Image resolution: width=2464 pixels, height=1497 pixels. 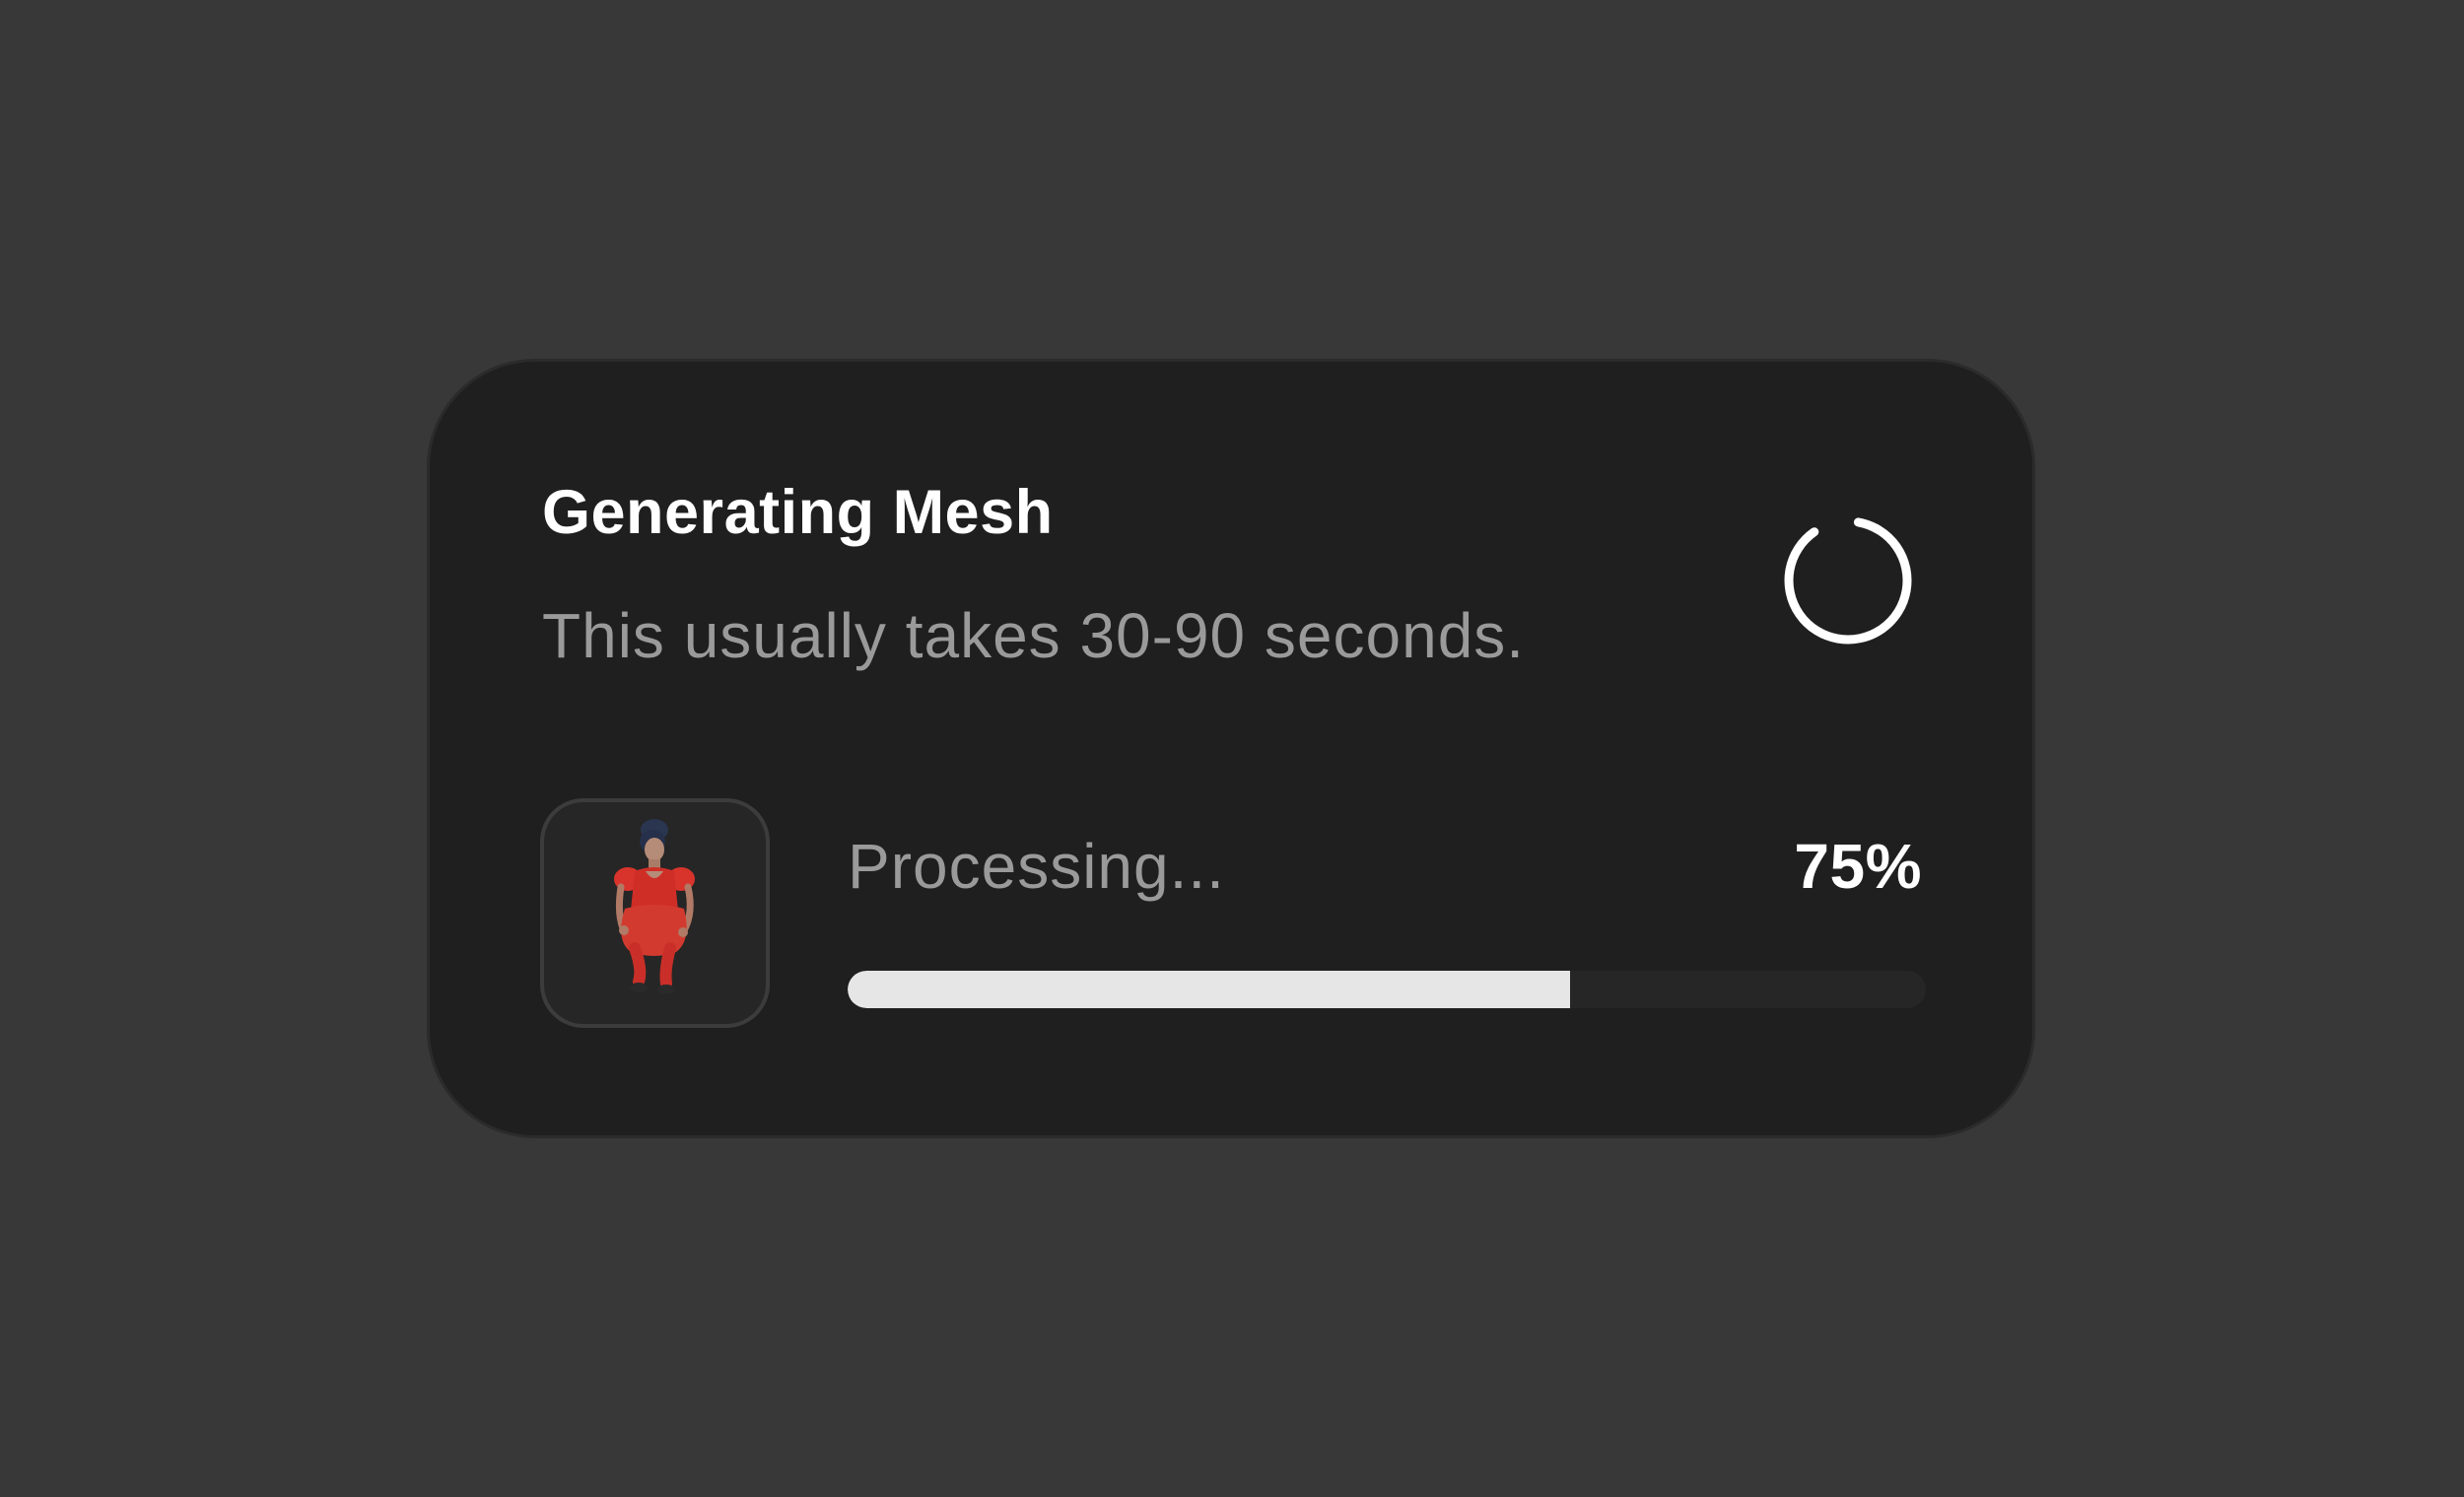 I want to click on model-preview-icon, so click(x=654, y=906).